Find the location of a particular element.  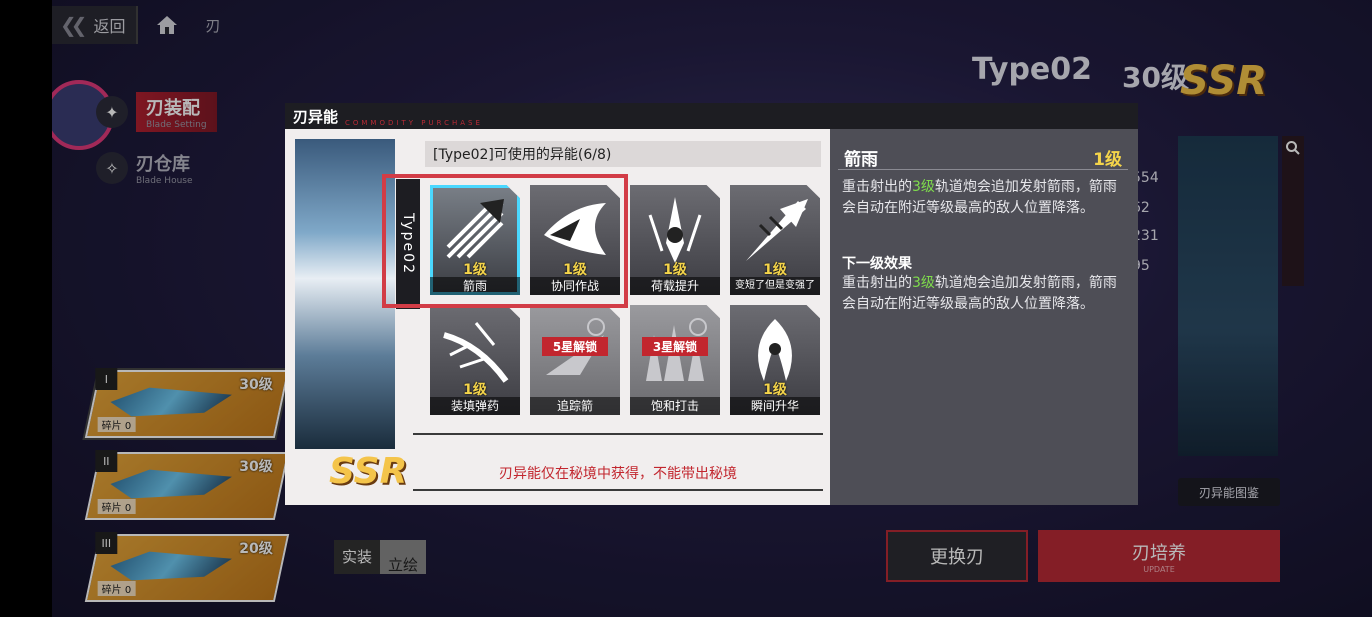

reload-ammo-icon is located at coordinates (476, 352).